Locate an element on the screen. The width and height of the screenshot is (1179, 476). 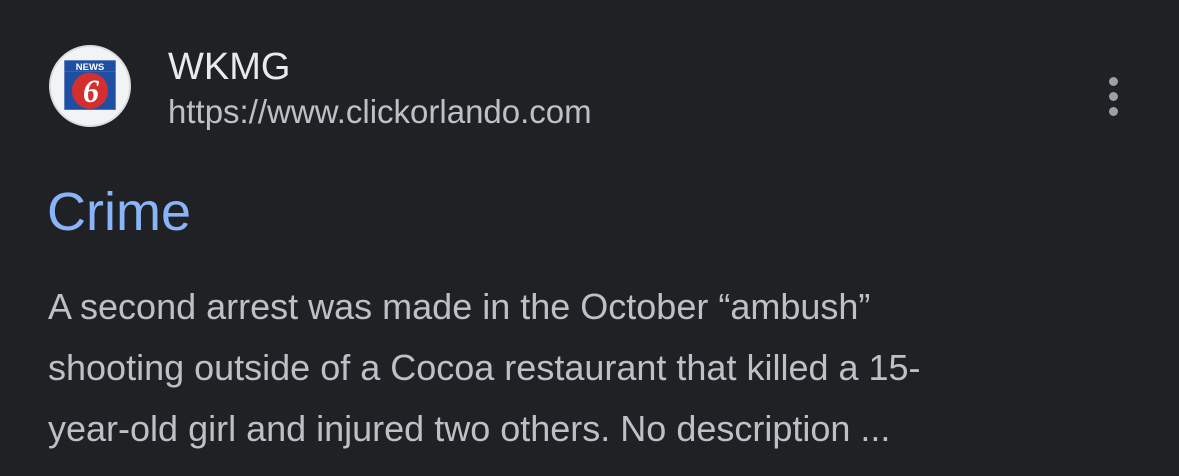
site-name: WKMG is located at coordinates (229, 67).